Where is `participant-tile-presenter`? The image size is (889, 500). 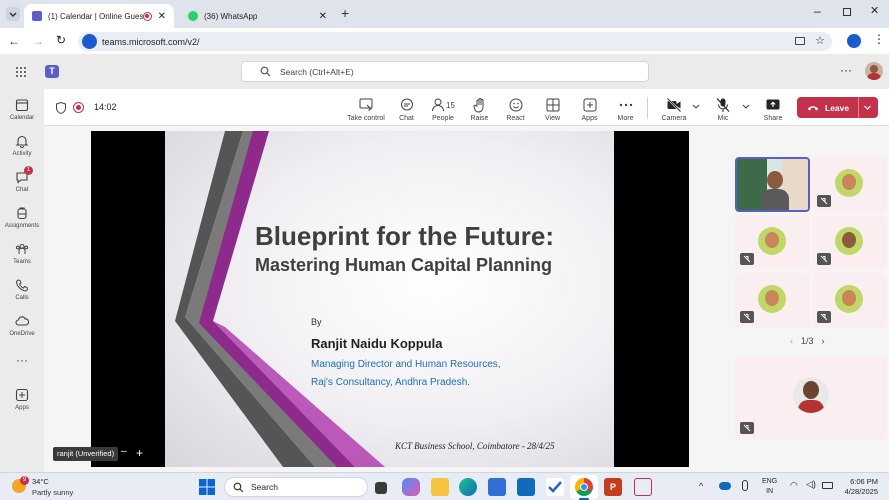 participant-tile-presenter is located at coordinates (772, 184).